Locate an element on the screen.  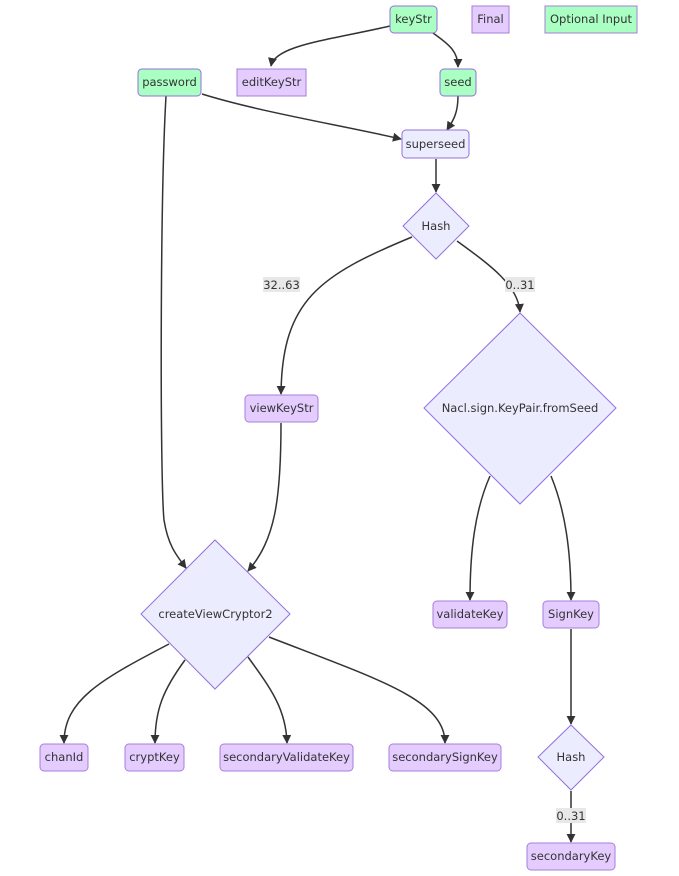
legend-final-label: Final is located at coordinates (490, 19).